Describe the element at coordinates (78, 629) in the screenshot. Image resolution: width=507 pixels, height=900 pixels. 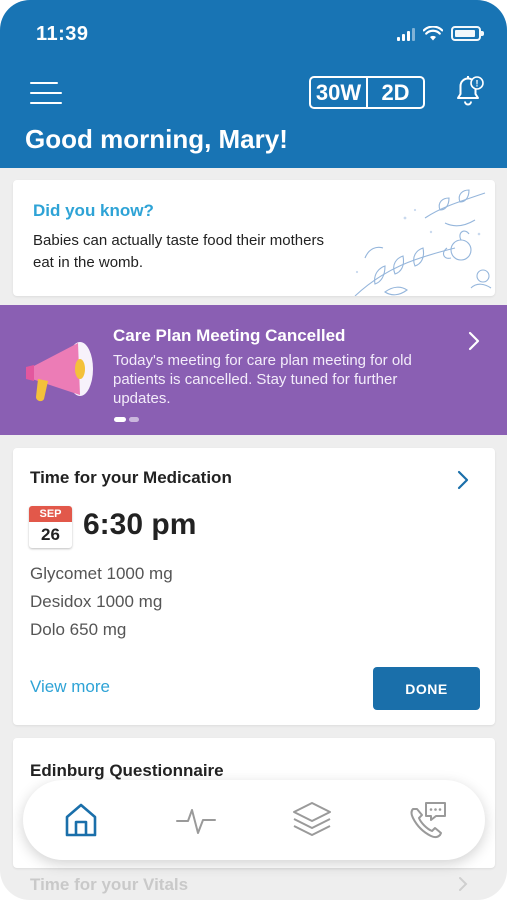
I see `medication-item: Dolo 650 mg` at that location.